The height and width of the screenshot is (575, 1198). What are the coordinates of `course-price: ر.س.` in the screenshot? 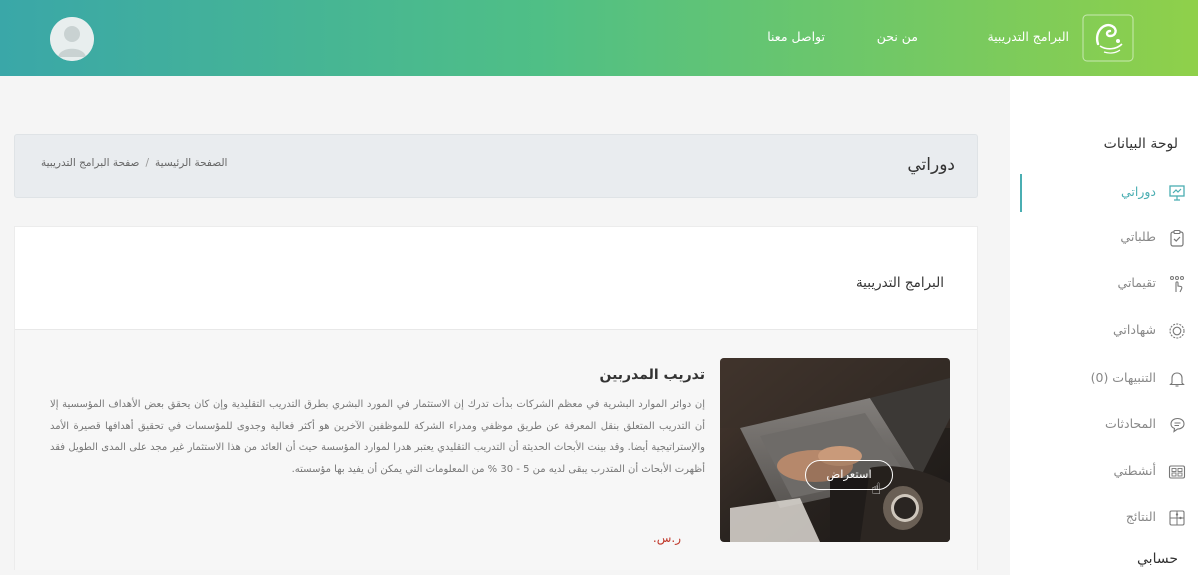 It's located at (666, 538).